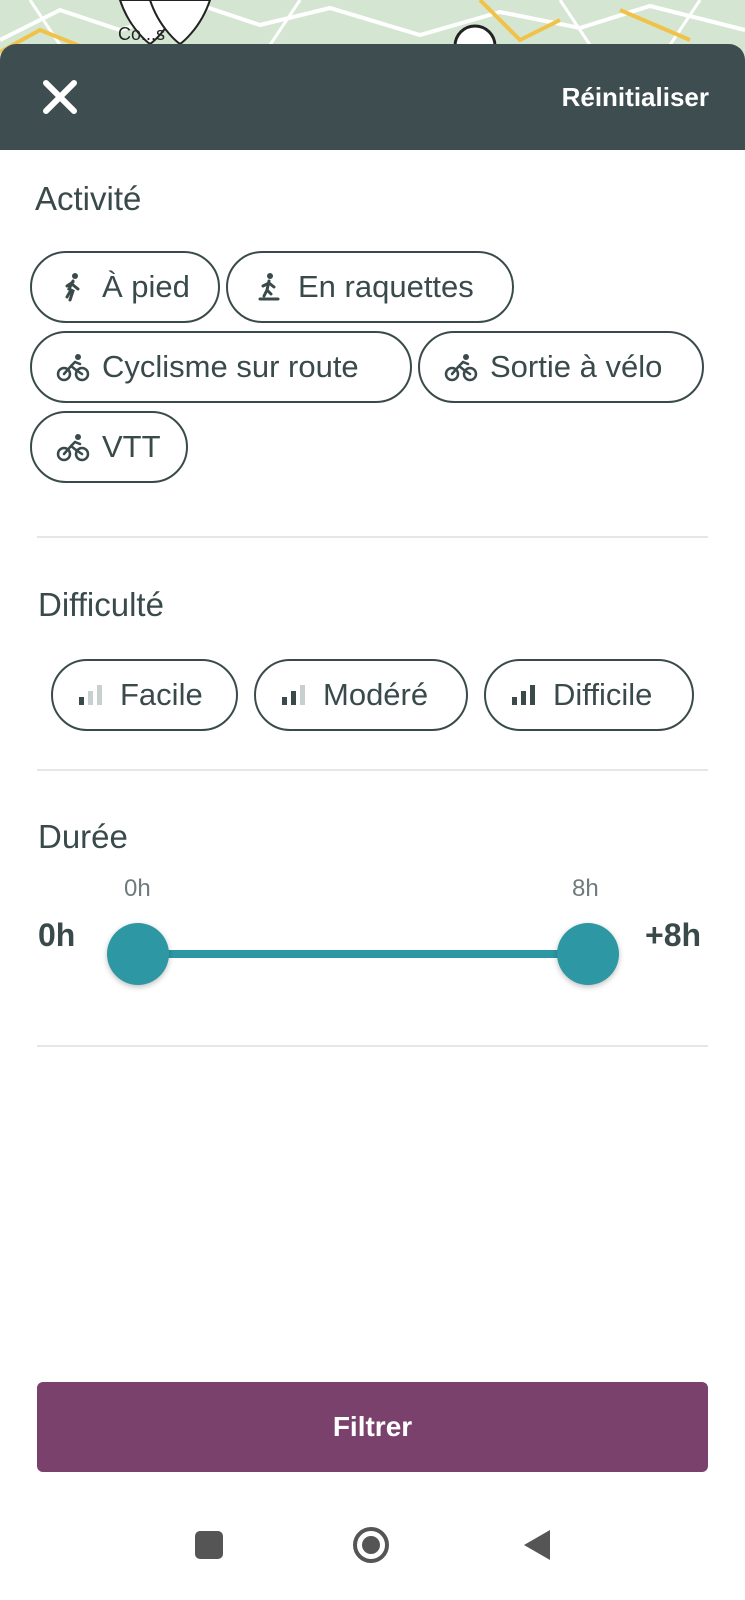 The width and height of the screenshot is (745, 1600). What do you see at coordinates (371, 1545) in the screenshot?
I see `circle-icon` at bounding box center [371, 1545].